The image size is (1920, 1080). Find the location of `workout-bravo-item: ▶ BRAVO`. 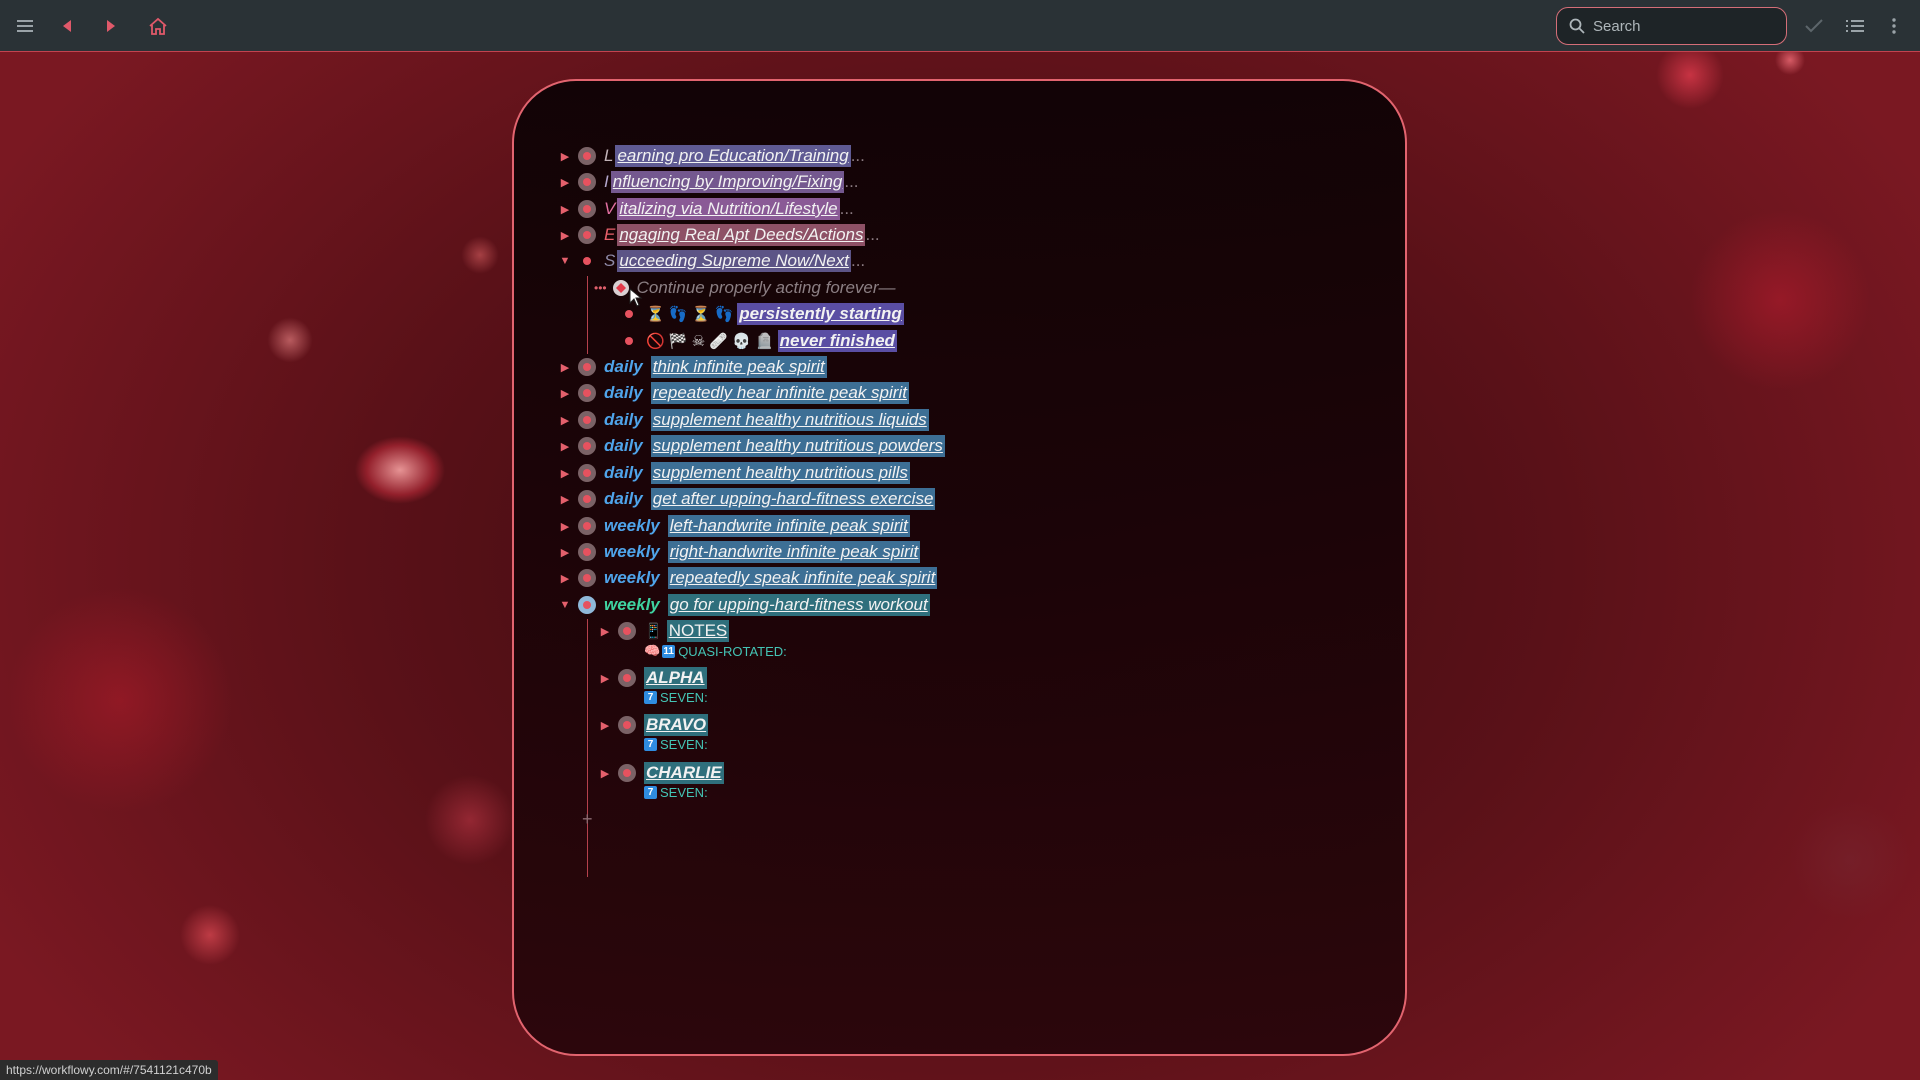

workout-bravo-item: ▶ BRAVO is located at coordinates (653, 725).